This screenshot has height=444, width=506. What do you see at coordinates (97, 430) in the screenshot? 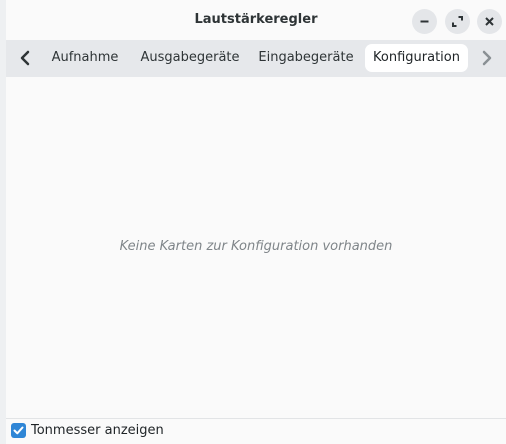
I see `show-meters-label: Tonmesser anzeigen` at bounding box center [97, 430].